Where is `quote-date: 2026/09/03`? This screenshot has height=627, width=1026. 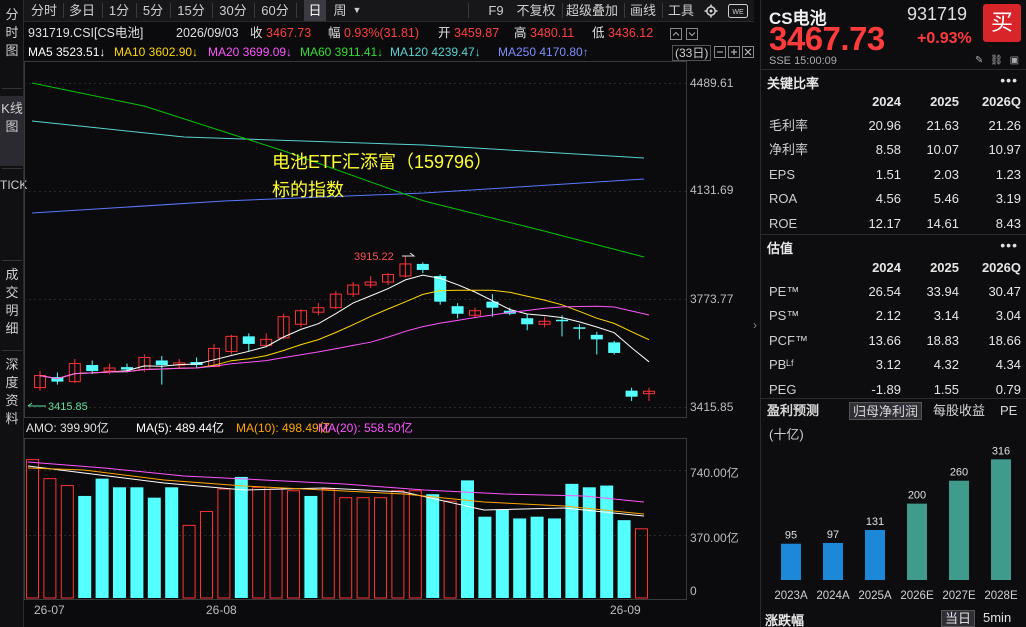 quote-date: 2026/09/03 is located at coordinates (207, 33).